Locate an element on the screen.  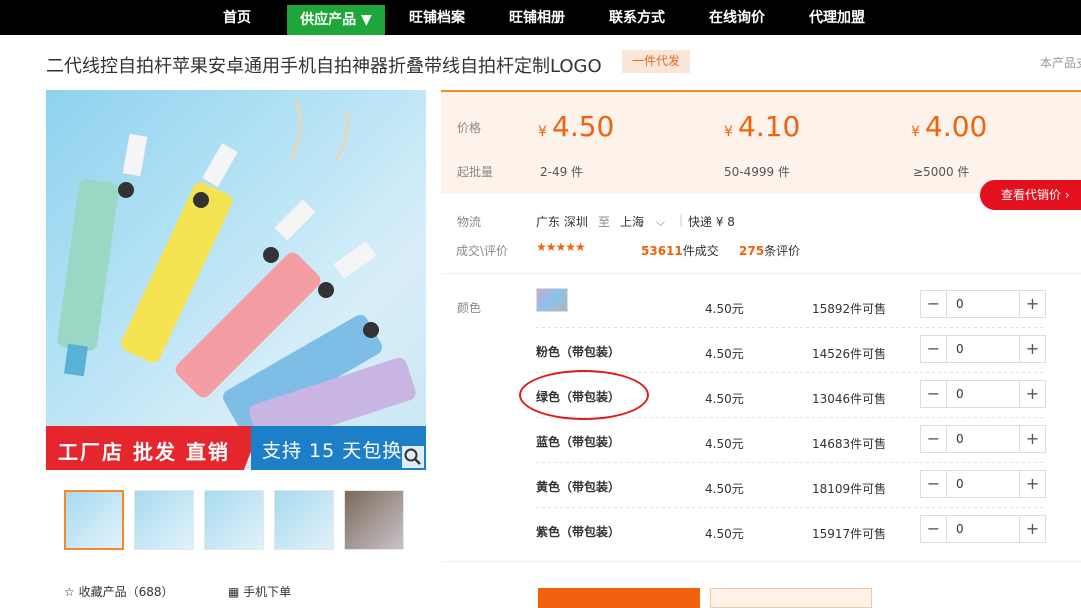
banner-right-text: 支持 15 天包换 is located at coordinates (332, 451).